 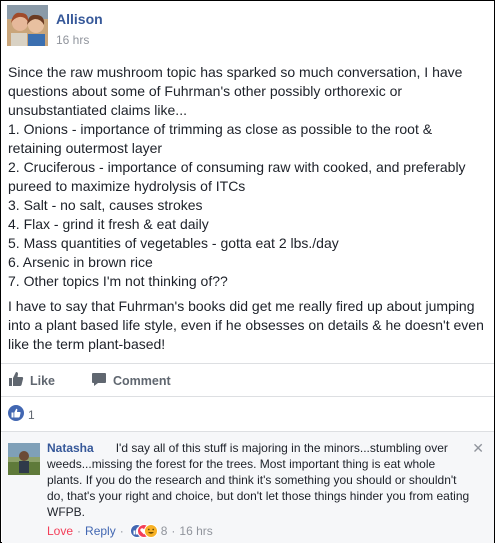 I want to click on commenter-avatar, so click(x=24, y=459).